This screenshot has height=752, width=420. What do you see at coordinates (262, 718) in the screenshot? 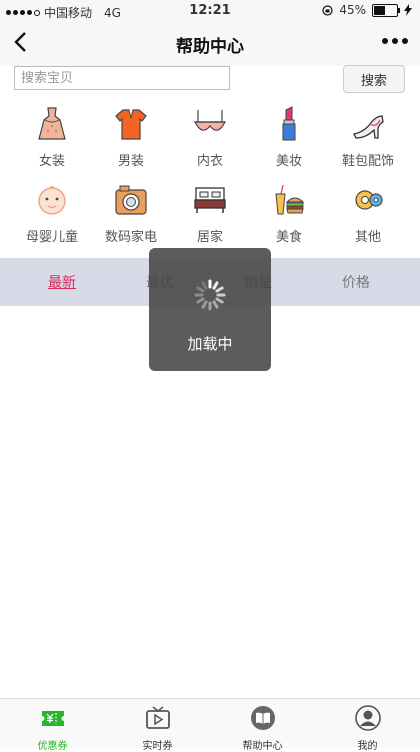
I see `book-icon` at bounding box center [262, 718].